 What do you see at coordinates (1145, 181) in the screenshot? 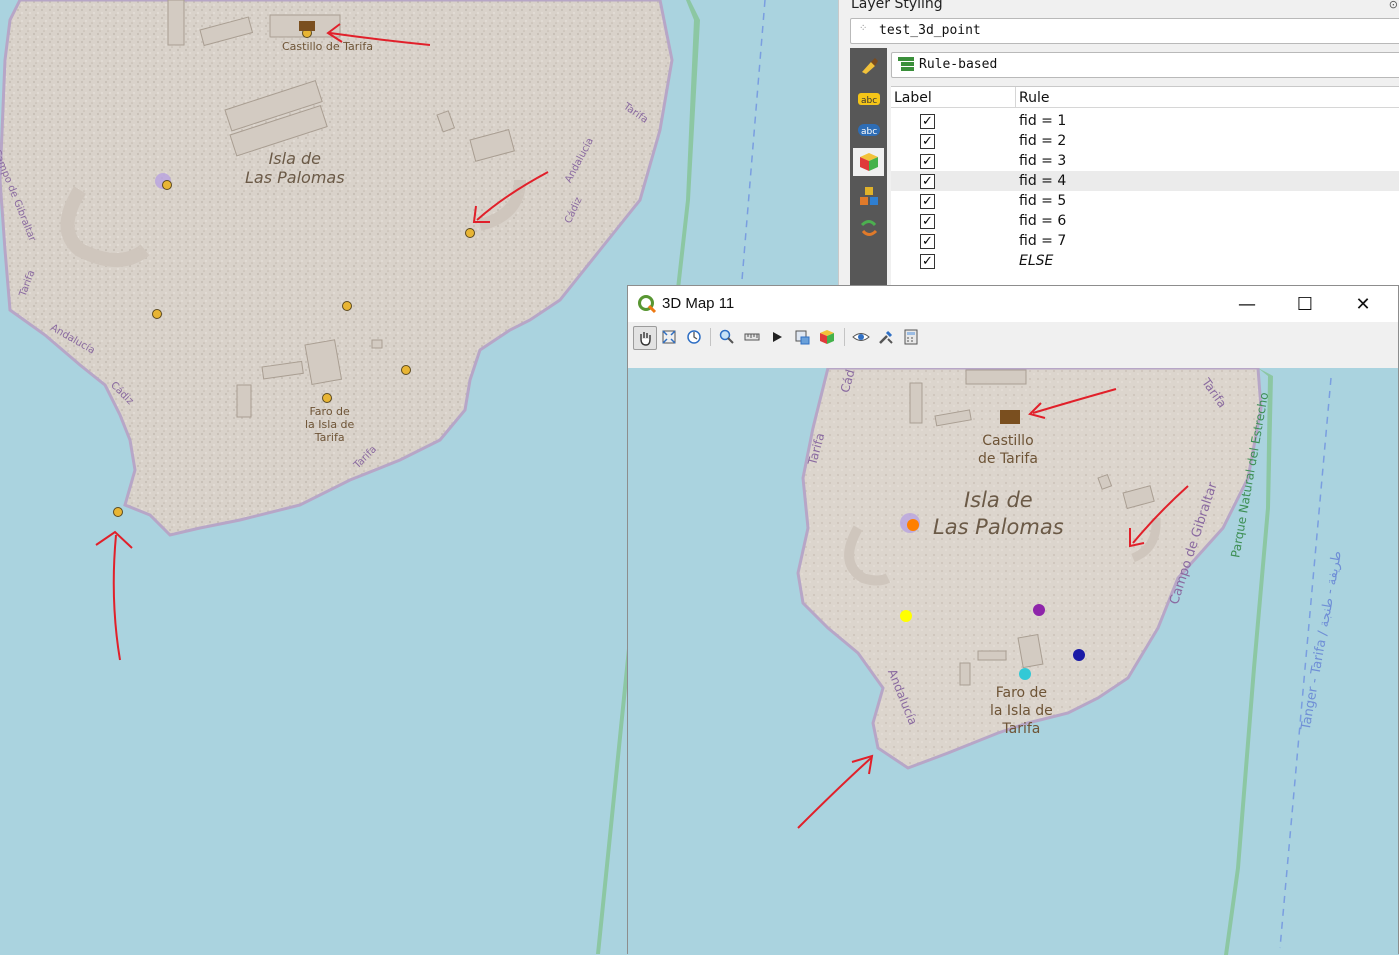
I see `rule-row: ✓ fid = 4` at bounding box center [1145, 181].